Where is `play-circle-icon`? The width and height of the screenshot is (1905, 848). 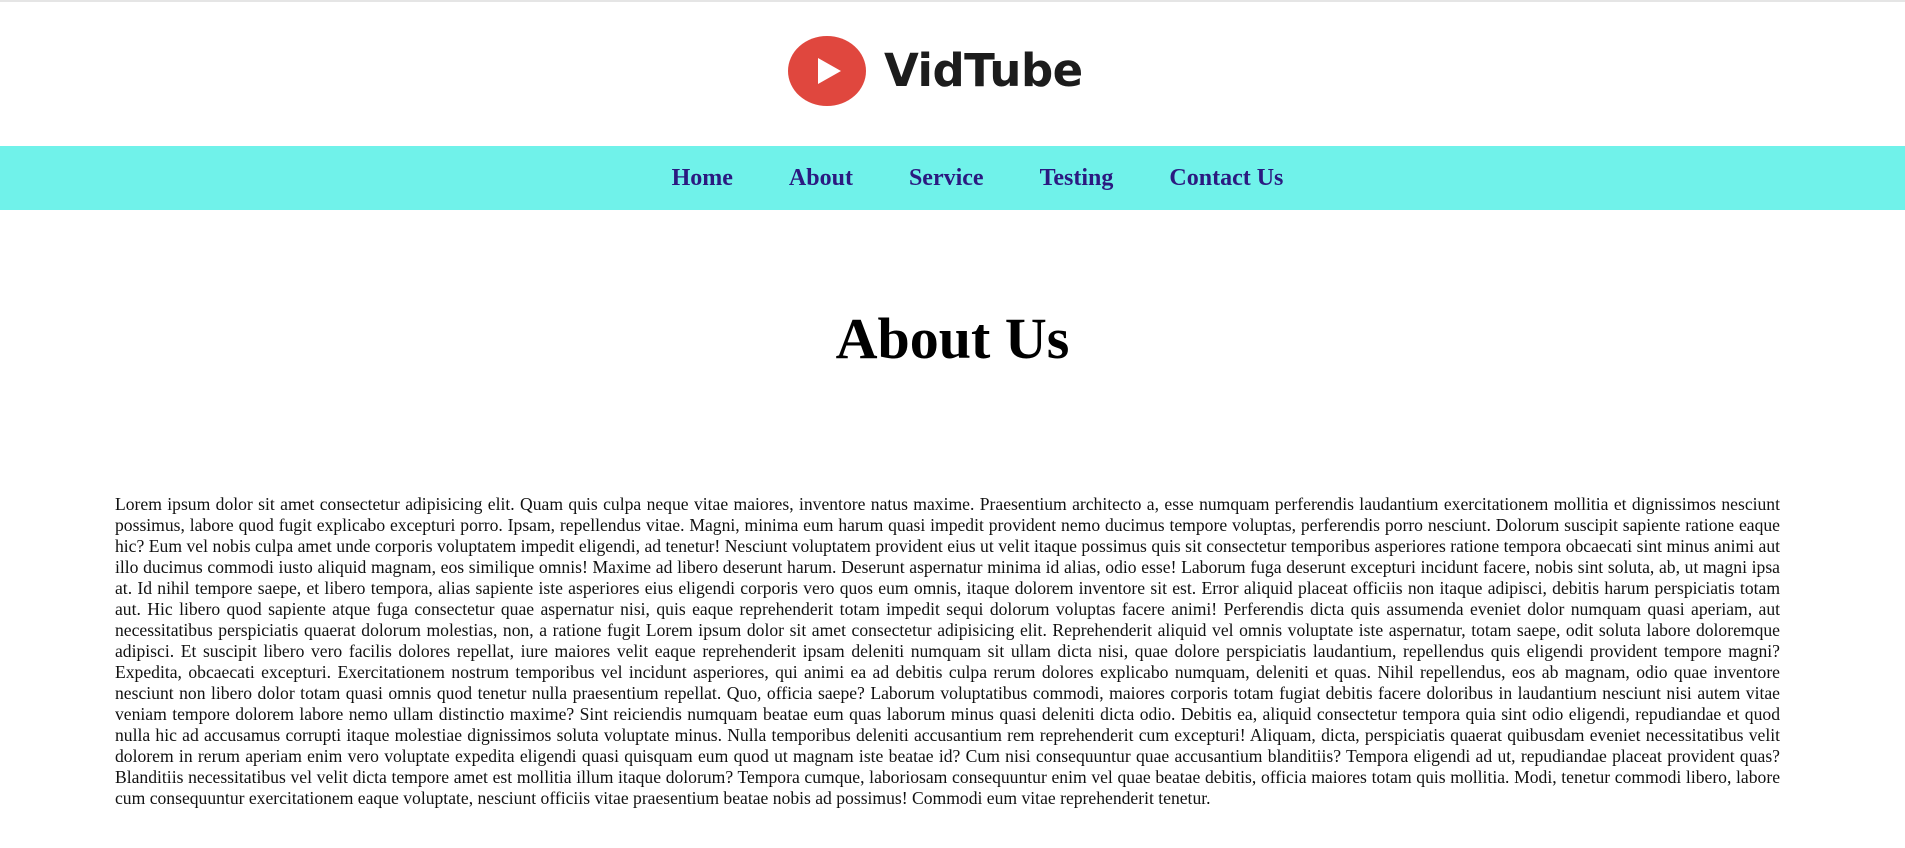 play-circle-icon is located at coordinates (827, 71).